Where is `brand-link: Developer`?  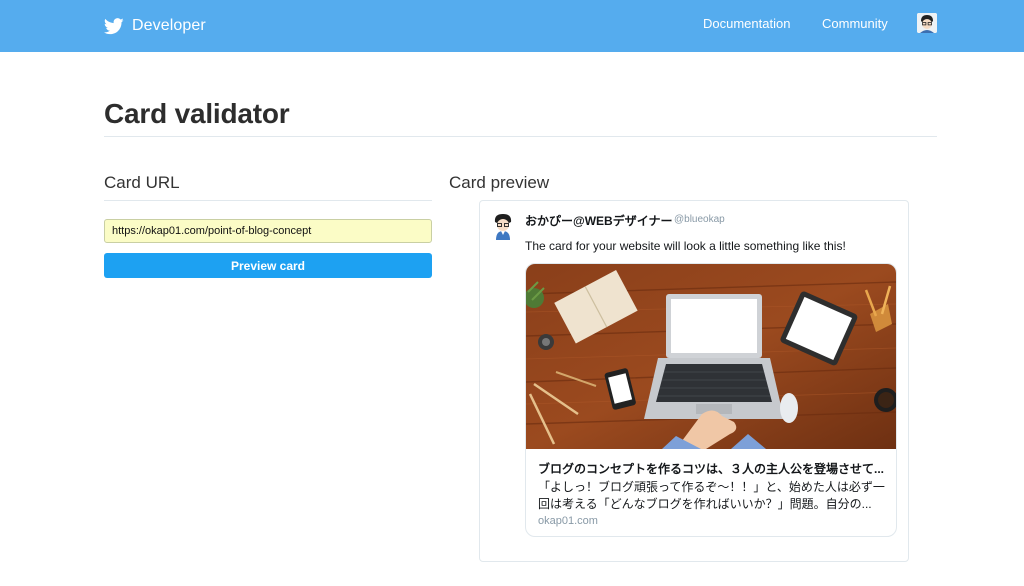
brand-link: Developer is located at coordinates (155, 26).